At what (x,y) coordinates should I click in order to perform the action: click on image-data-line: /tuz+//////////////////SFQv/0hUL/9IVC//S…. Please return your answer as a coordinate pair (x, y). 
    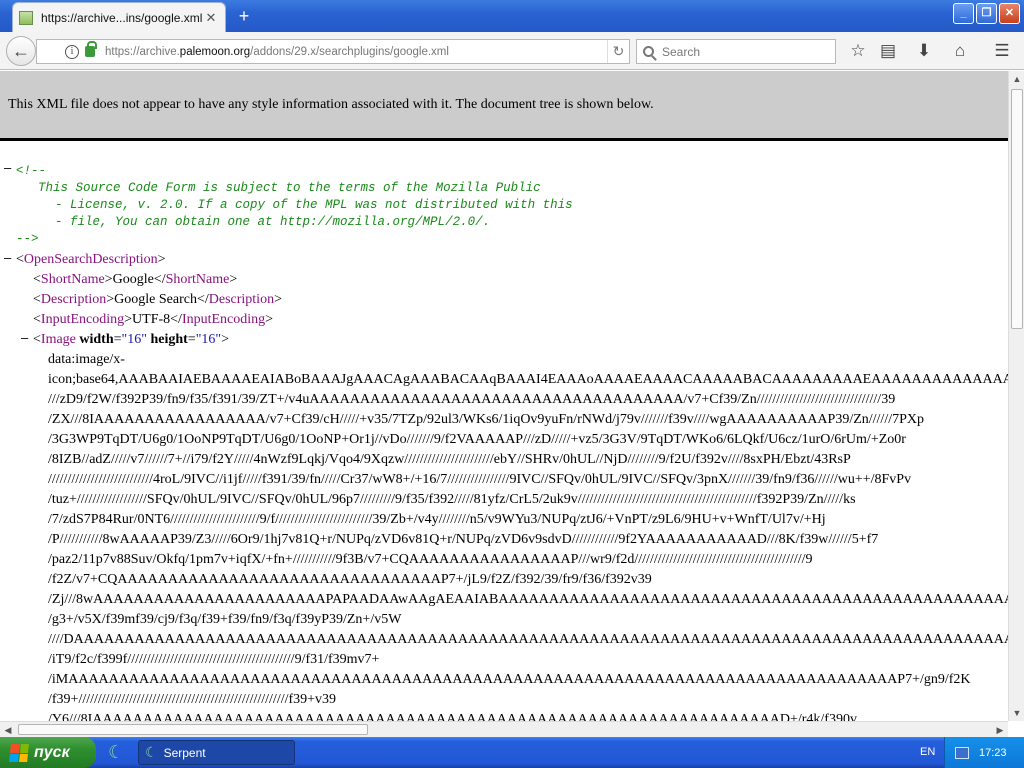
    Looking at the image, I should click on (452, 499).